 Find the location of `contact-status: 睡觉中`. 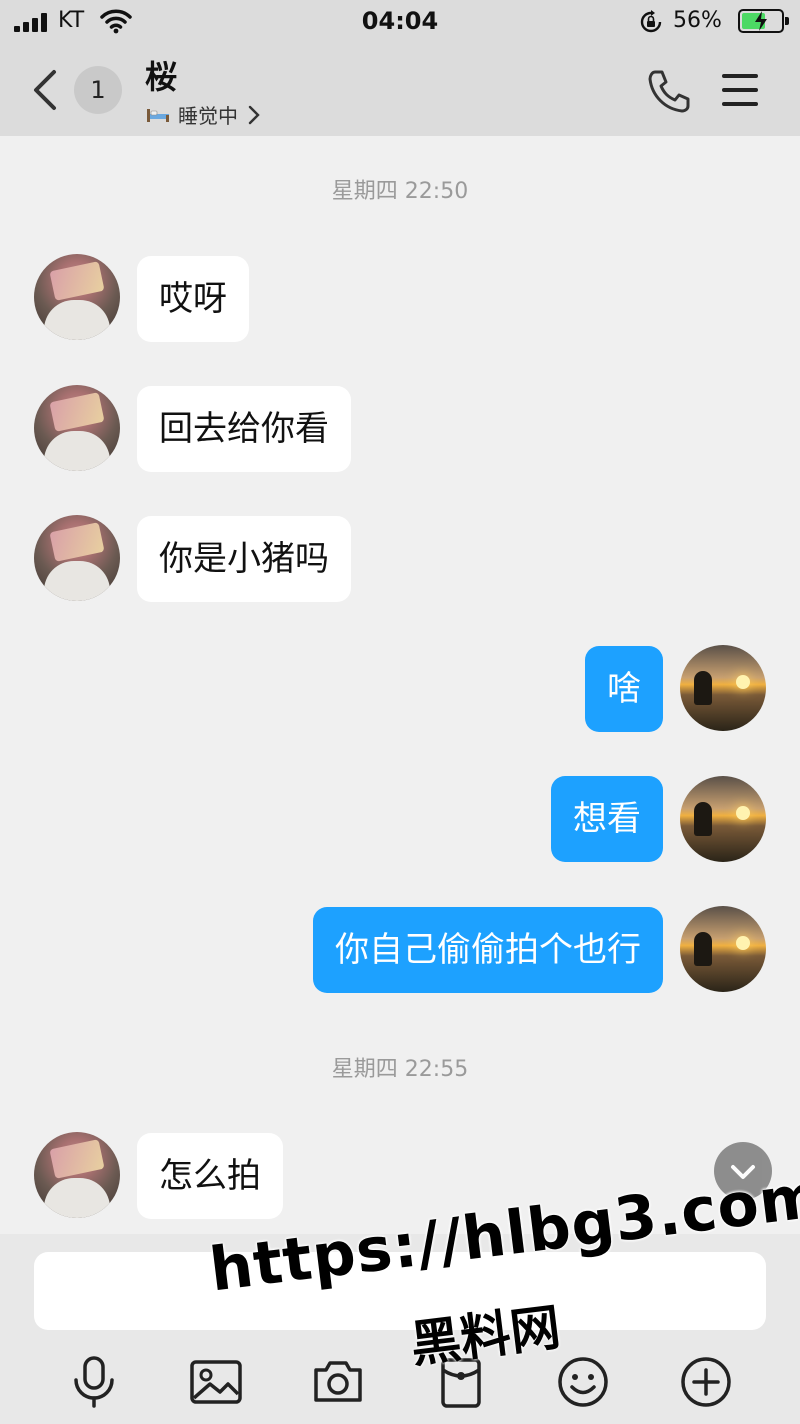

contact-status: 睡觉中 is located at coordinates (203, 114).